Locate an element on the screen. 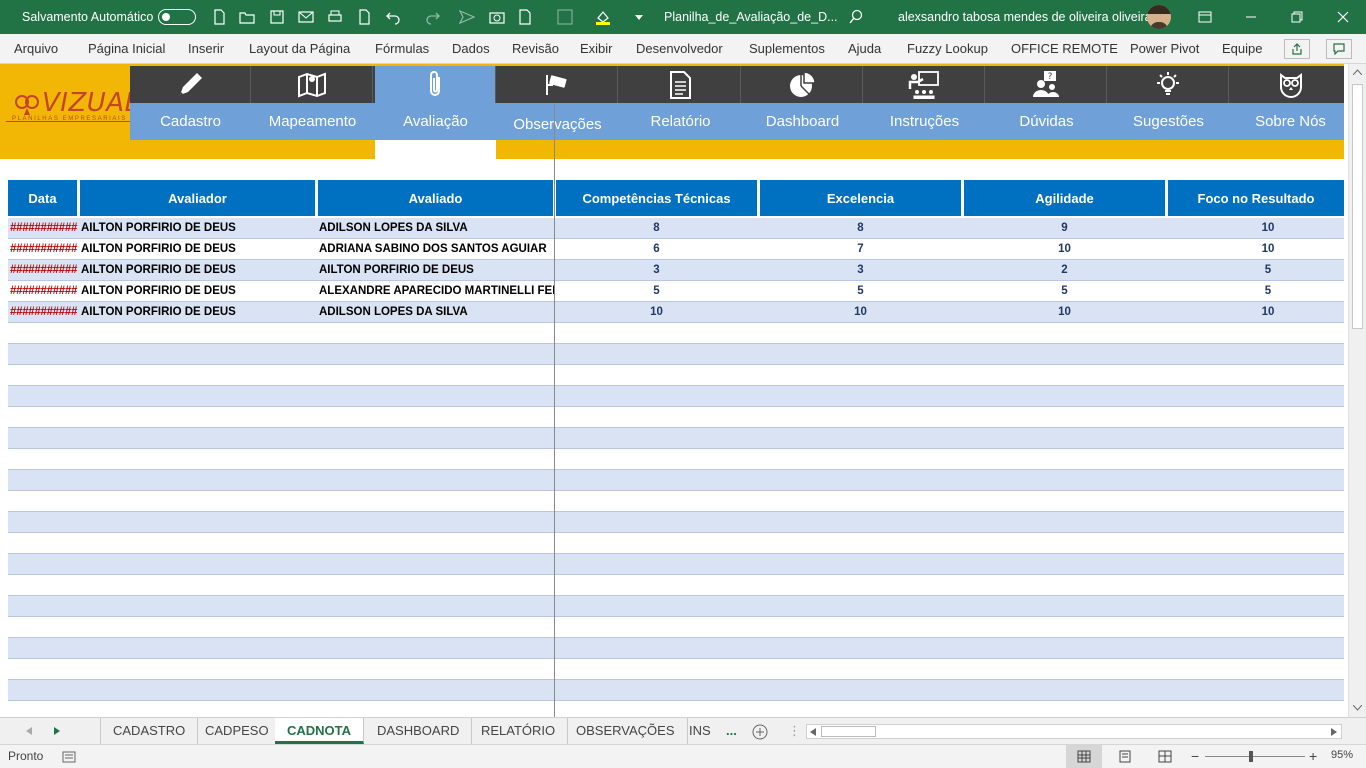  print-icon is located at coordinates (335, 17).